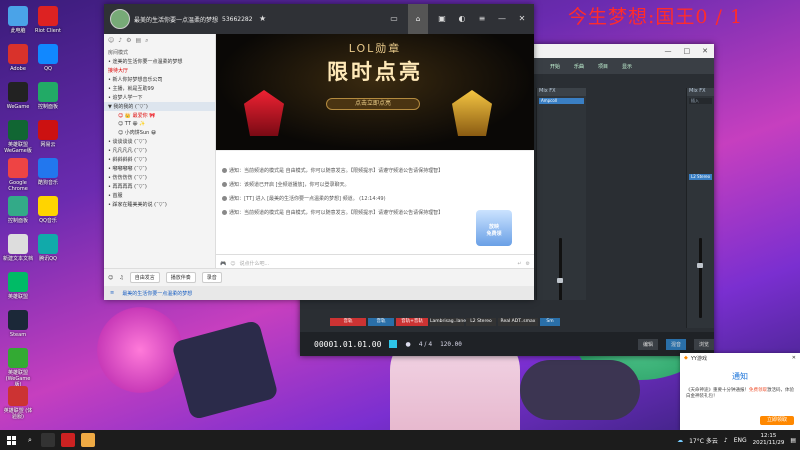 The width and height of the screenshot is (800, 450). What do you see at coordinates (394, 19) in the screenshot?
I see `screen-icon: ▭` at bounding box center [394, 19].